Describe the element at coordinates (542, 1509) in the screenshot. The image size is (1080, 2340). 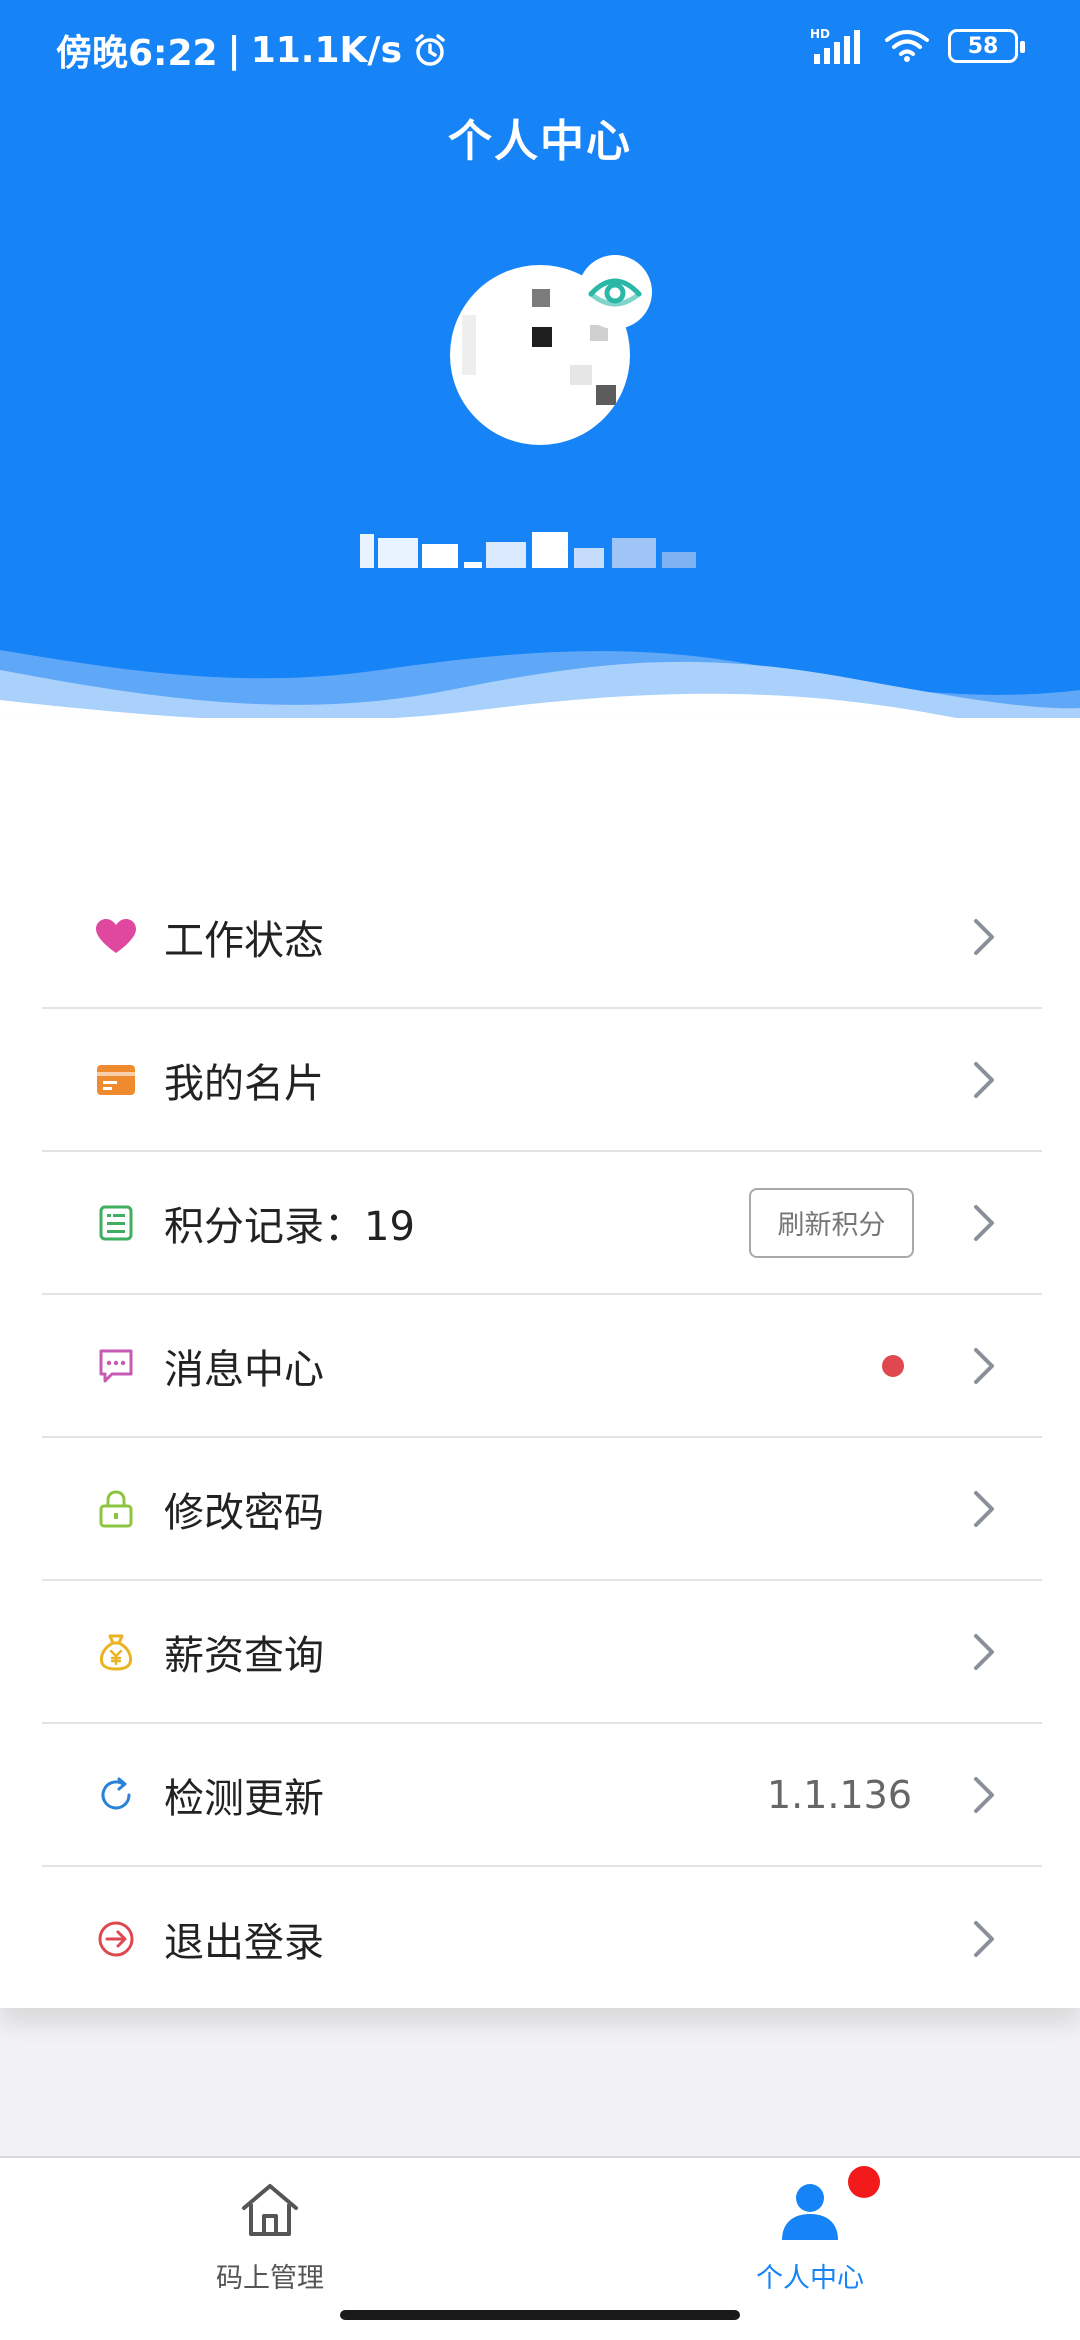
I see `menu-item-change-password: 修改密码` at that location.